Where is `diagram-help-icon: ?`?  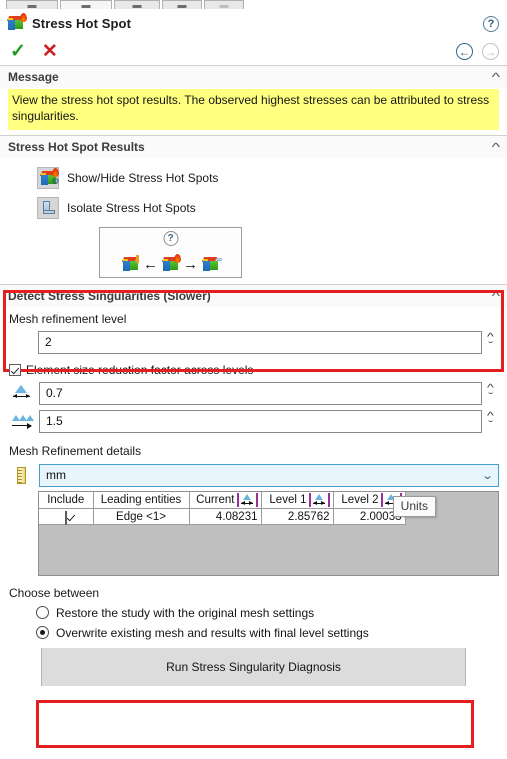 diagram-help-icon: ? is located at coordinates (170, 238).